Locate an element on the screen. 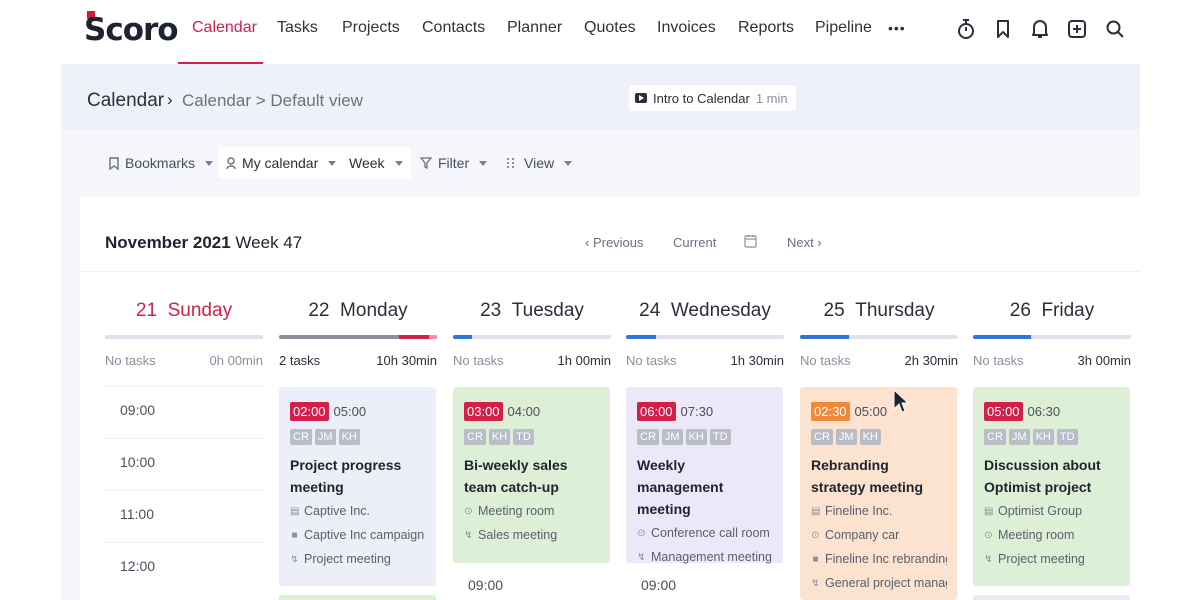 The image size is (1200, 600). day-header: 24 Wednesday is located at coordinates (705, 311).